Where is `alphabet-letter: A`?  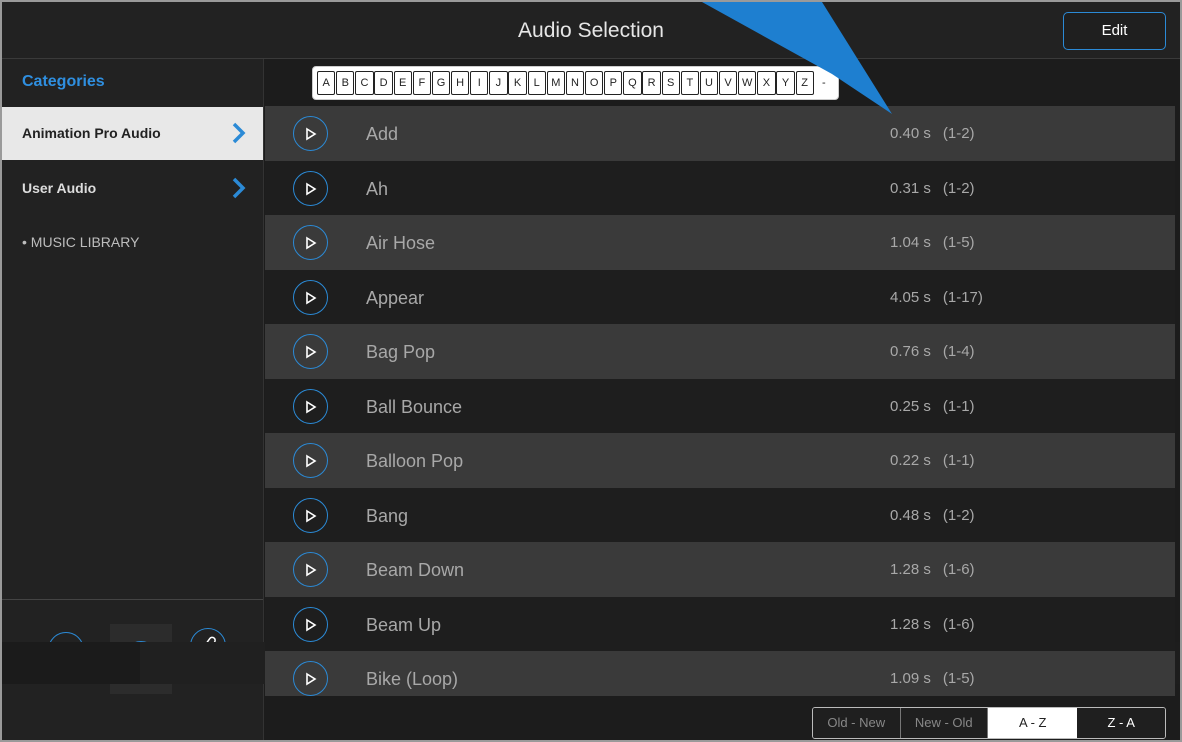
alphabet-letter: A is located at coordinates (326, 83).